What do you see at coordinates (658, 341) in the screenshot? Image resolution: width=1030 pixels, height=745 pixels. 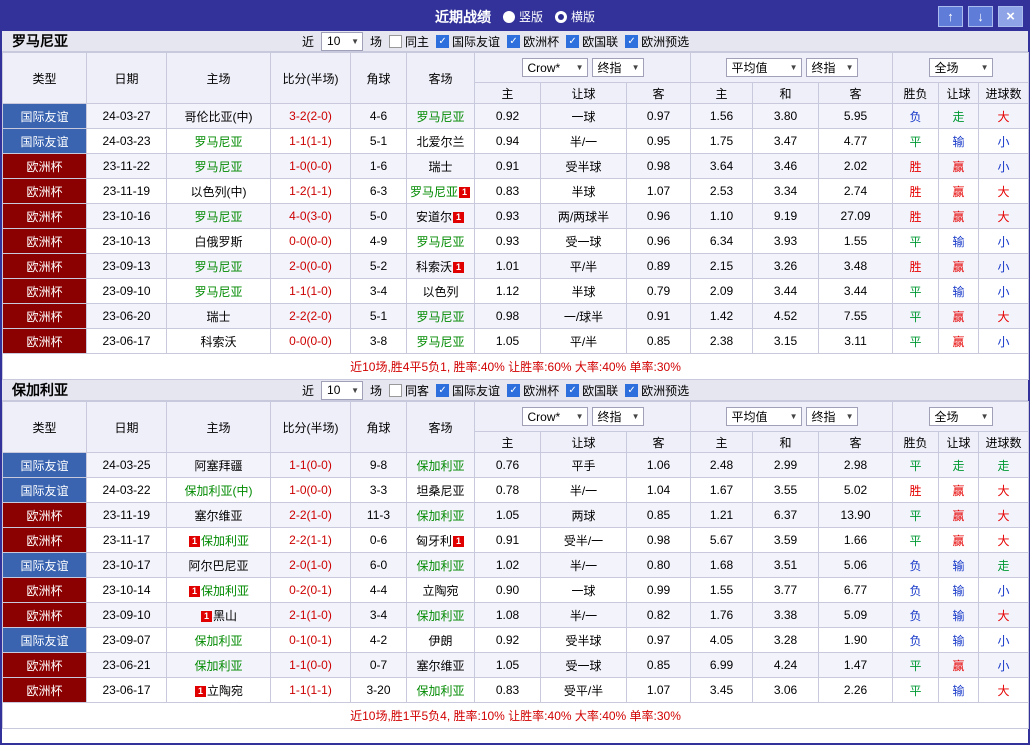 I see `handicap-away-odds: 0.85` at bounding box center [658, 341].